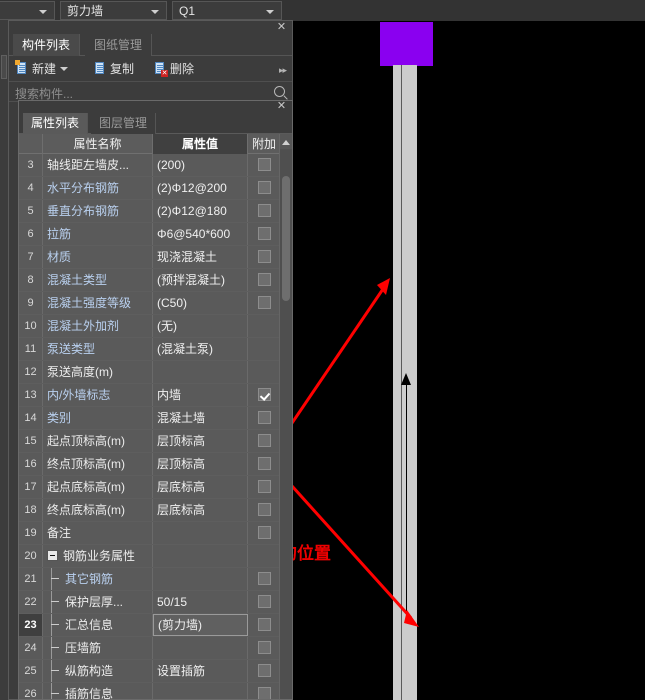  Describe the element at coordinates (27, 10) in the screenshot. I see `category-dropdown-partial` at that location.